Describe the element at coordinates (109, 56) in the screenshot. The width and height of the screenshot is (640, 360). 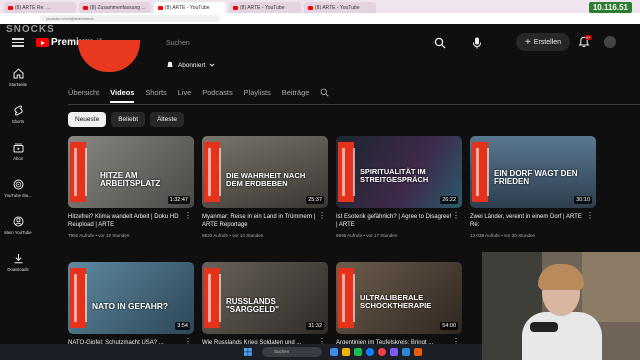
I see `channel-avatar-partial` at that location.